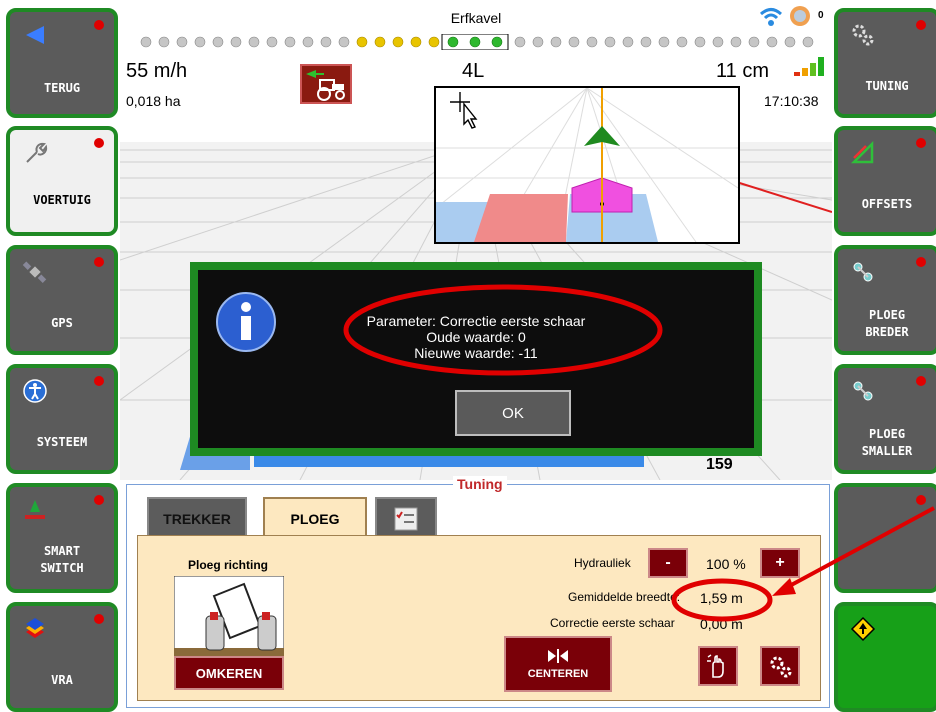 This screenshot has width=936, height=712. I want to click on time-readout: 17:10:38, so click(791, 101).